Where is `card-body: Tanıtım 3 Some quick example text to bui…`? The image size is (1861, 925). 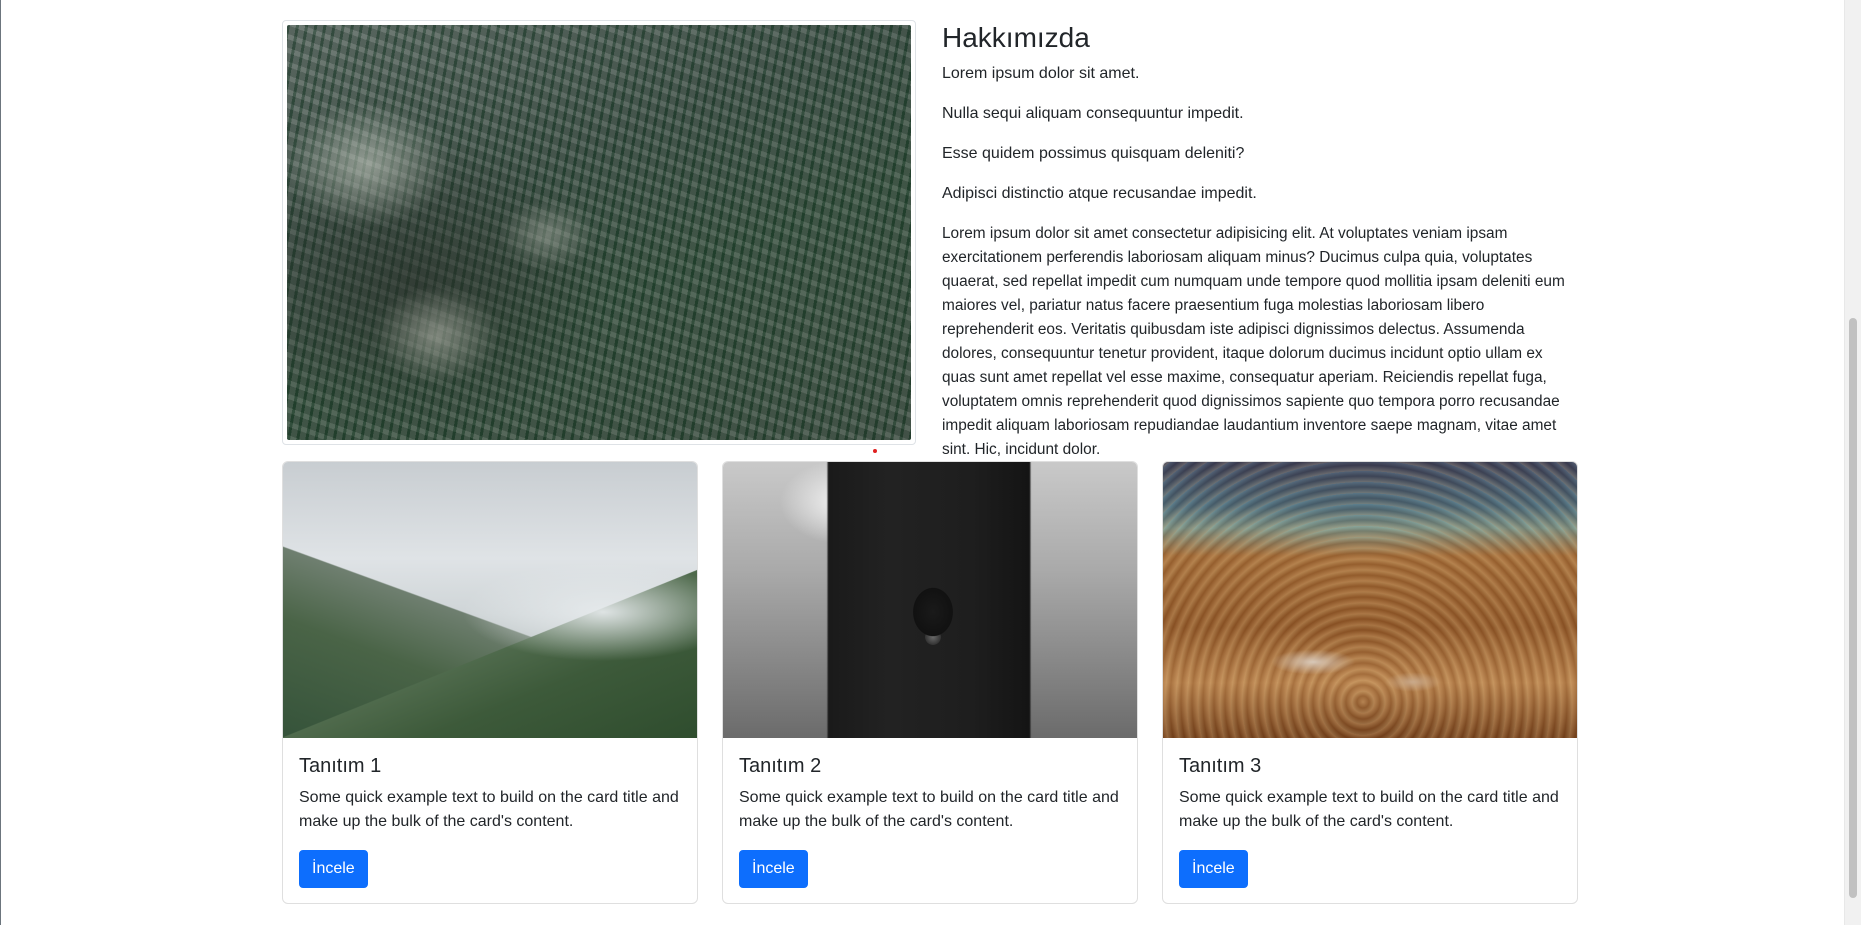 card-body: Tanıtım 3 Some quick example text to bui… is located at coordinates (1370, 820).